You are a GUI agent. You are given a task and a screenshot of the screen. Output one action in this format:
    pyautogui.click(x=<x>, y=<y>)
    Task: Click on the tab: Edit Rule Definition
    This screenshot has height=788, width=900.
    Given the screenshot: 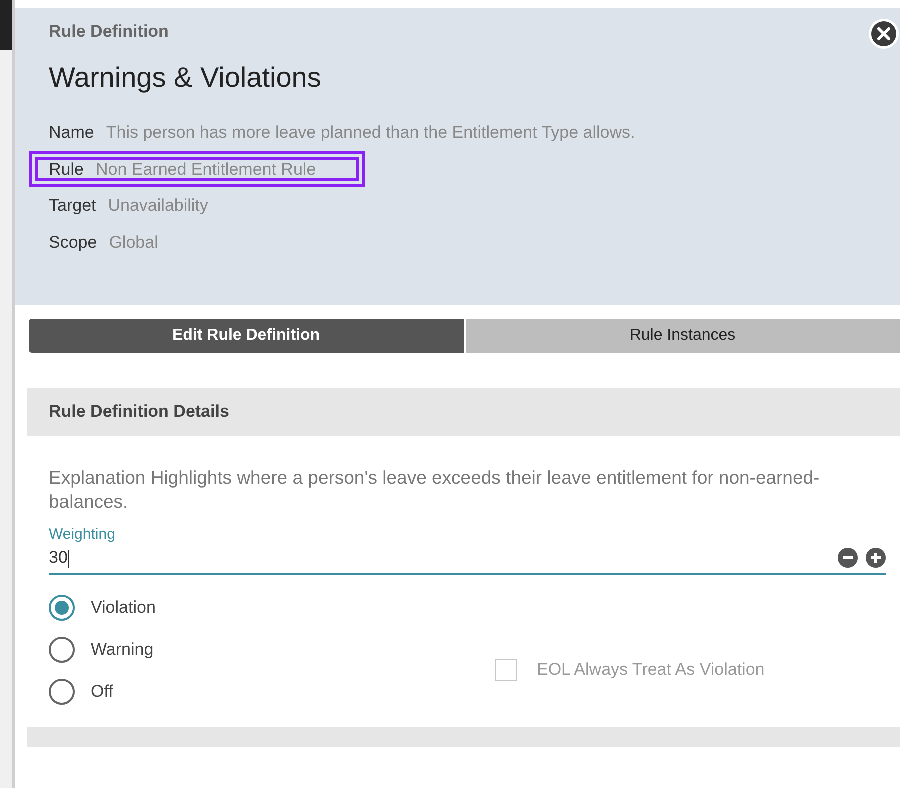 What is the action you would take?
    pyautogui.click(x=246, y=336)
    